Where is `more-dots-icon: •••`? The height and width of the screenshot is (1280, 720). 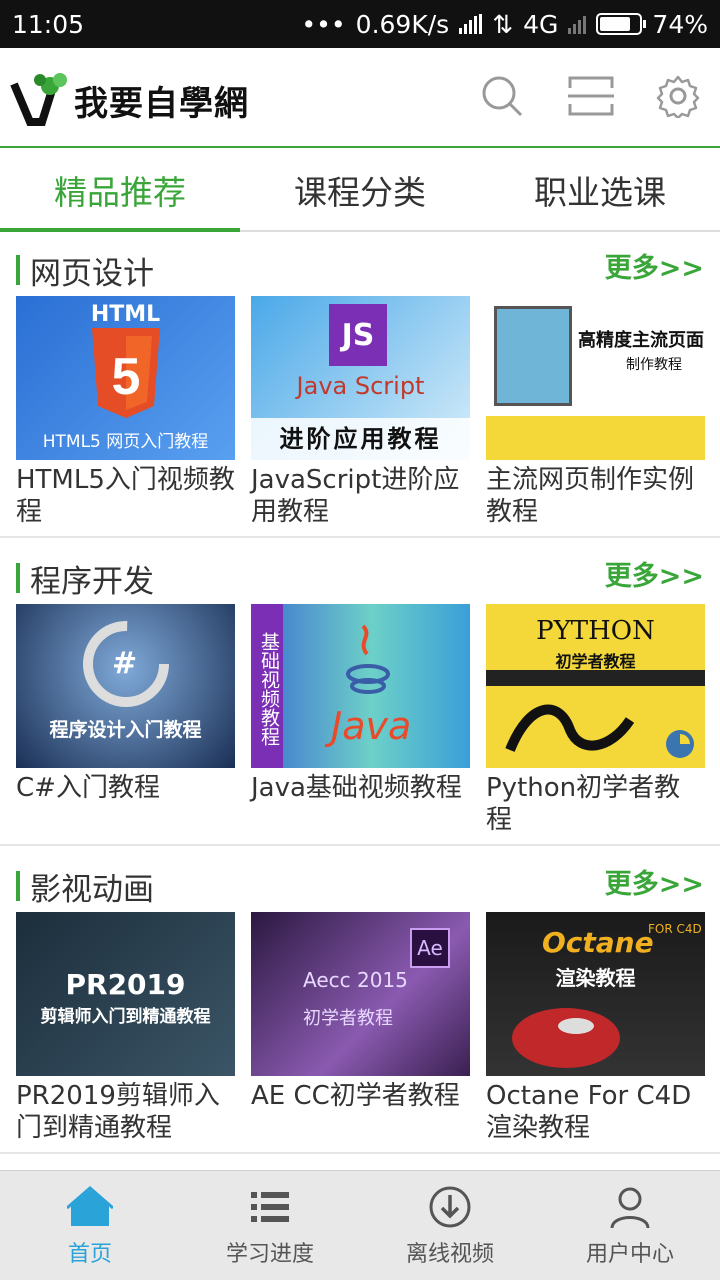 more-dots-icon: ••• is located at coordinates (323, 24).